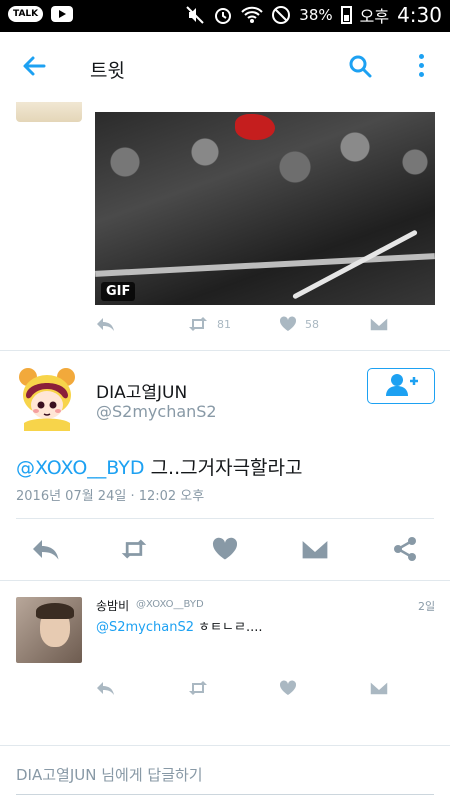 This screenshot has width=450, height=800. What do you see at coordinates (80, 468) in the screenshot?
I see `mention-link: @XOXO__BYD` at bounding box center [80, 468].